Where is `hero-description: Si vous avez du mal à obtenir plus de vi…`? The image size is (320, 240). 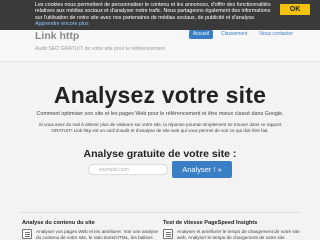 hero-description: Si vous avez du mal à obtenir plus de vi… is located at coordinates (160, 127).